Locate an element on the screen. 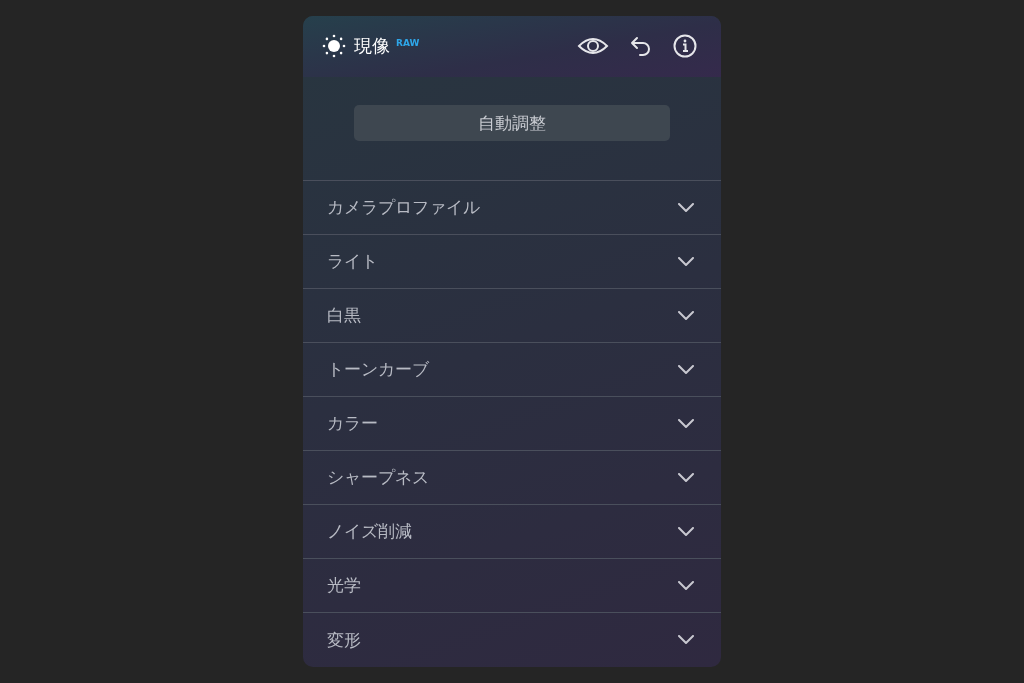 The height and width of the screenshot is (683, 1024). panel-title: 現像 is located at coordinates (372, 46).